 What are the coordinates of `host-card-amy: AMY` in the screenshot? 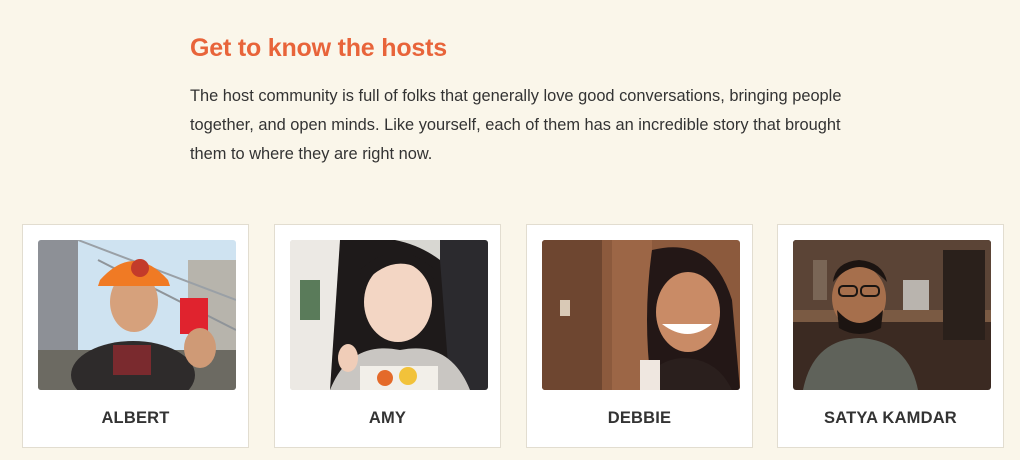 It's located at (387, 336).